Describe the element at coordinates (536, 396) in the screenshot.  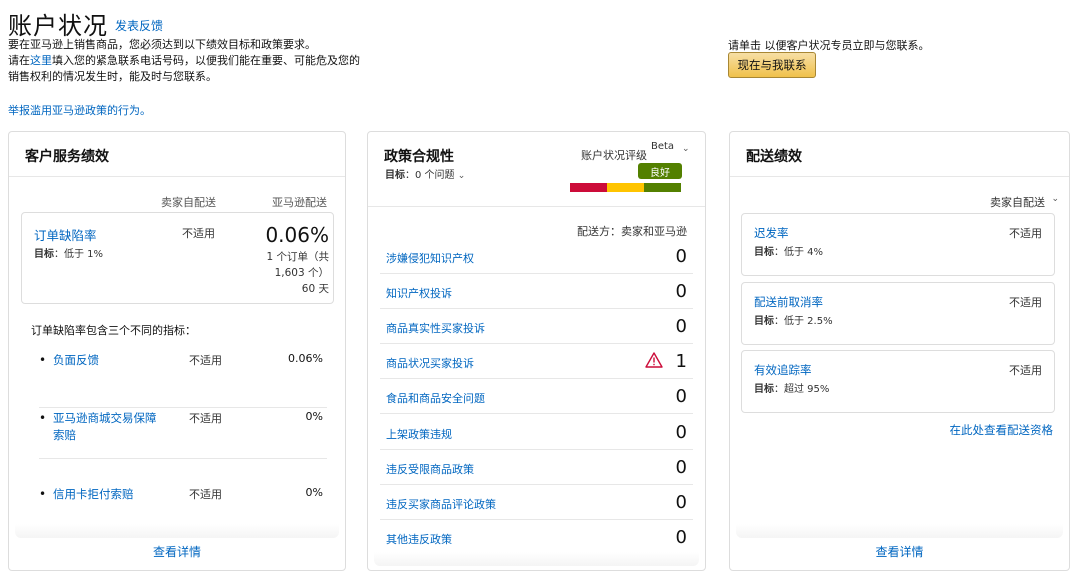
I see `policy-row: 食品和商品安全问题 0` at that location.